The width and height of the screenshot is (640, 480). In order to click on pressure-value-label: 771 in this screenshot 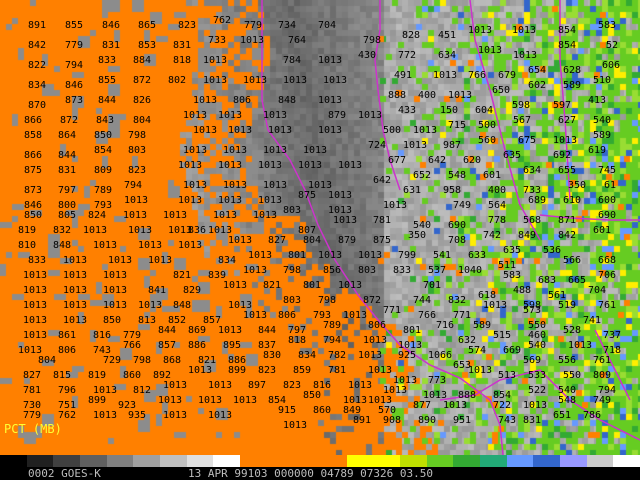, I will do `click(392, 310)`.